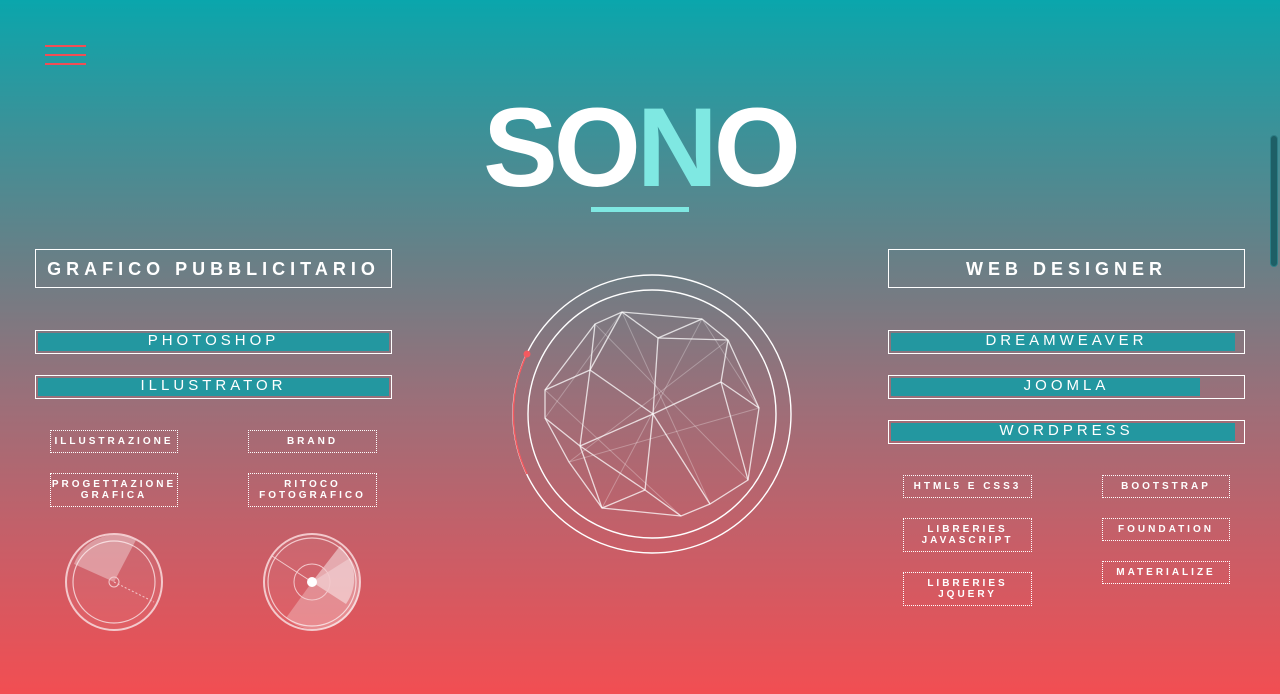 The height and width of the screenshot is (694, 1280). I want to click on skill-label: DREAMWEAVER, so click(1066, 340).